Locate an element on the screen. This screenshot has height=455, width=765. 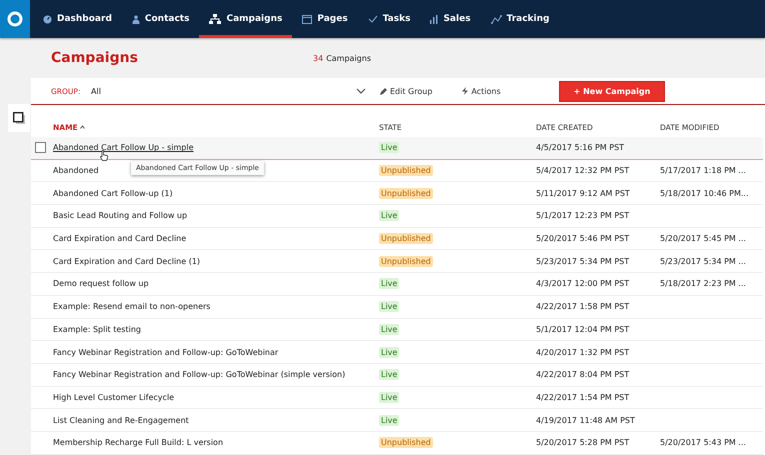
table-row: Example: Split testing Live 5/1/2017 12:04 PM PST is located at coordinates (397, 330).